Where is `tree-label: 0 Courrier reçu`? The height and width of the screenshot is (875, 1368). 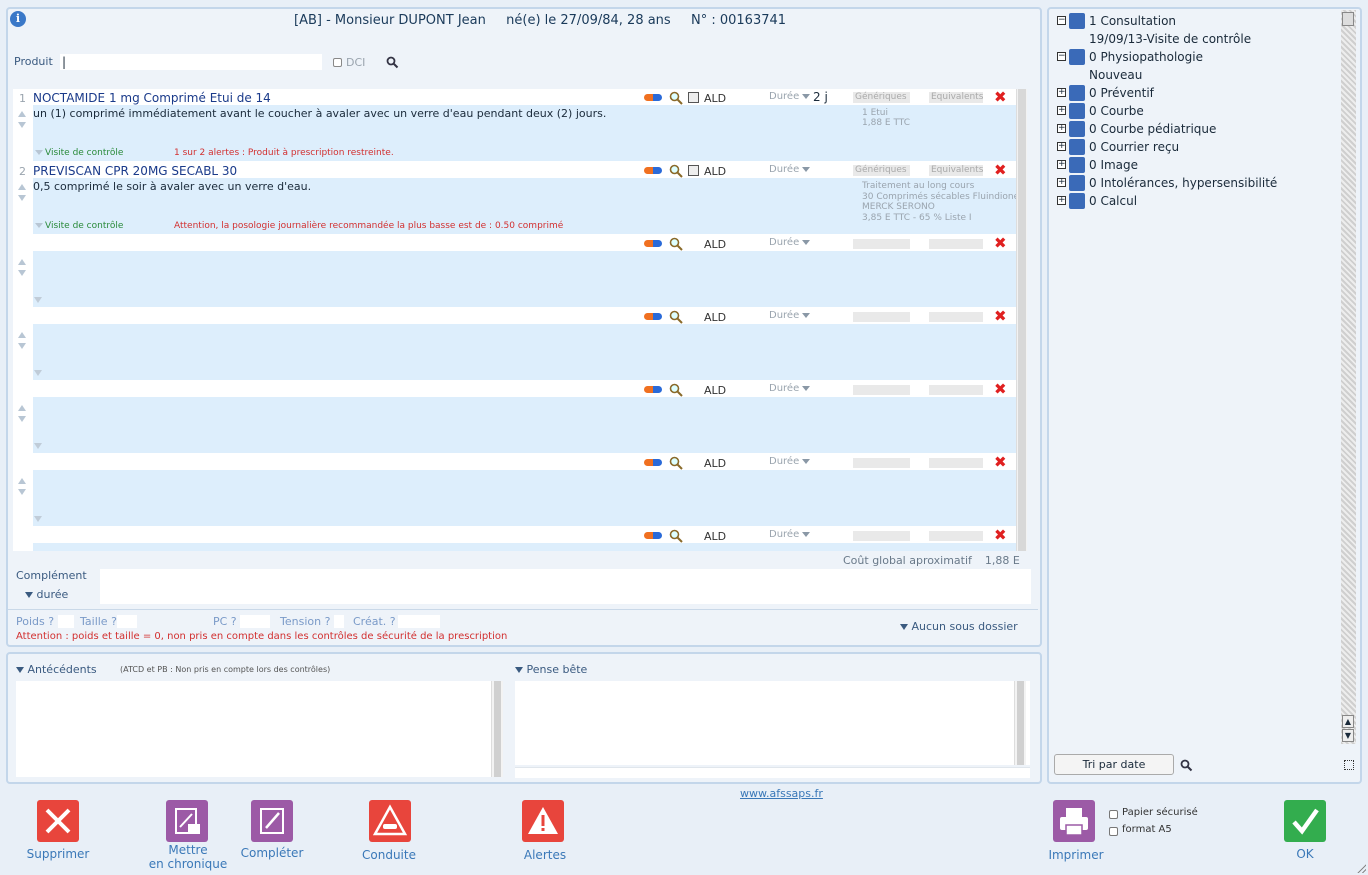 tree-label: 0 Courrier reçu is located at coordinates (1134, 147).